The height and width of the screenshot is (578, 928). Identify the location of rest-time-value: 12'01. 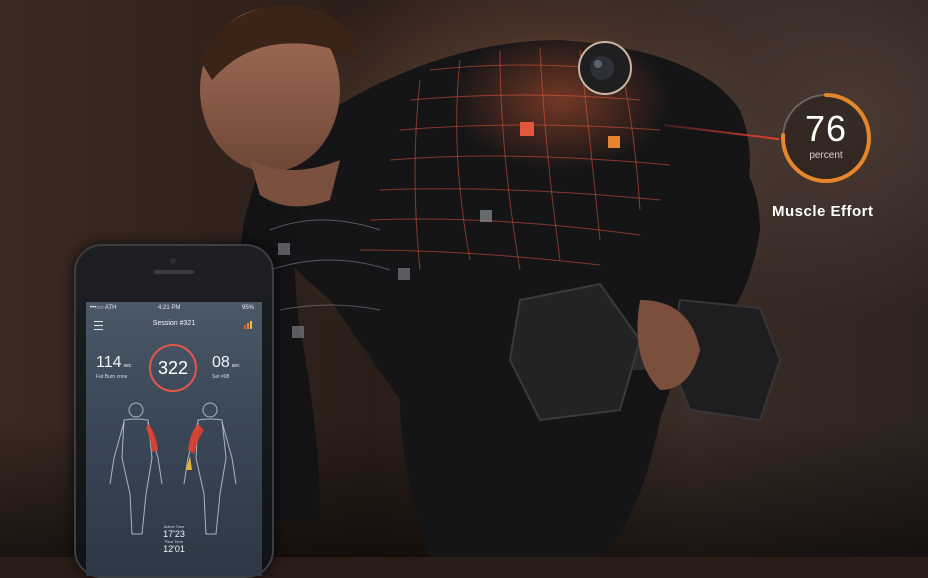
(174, 549).